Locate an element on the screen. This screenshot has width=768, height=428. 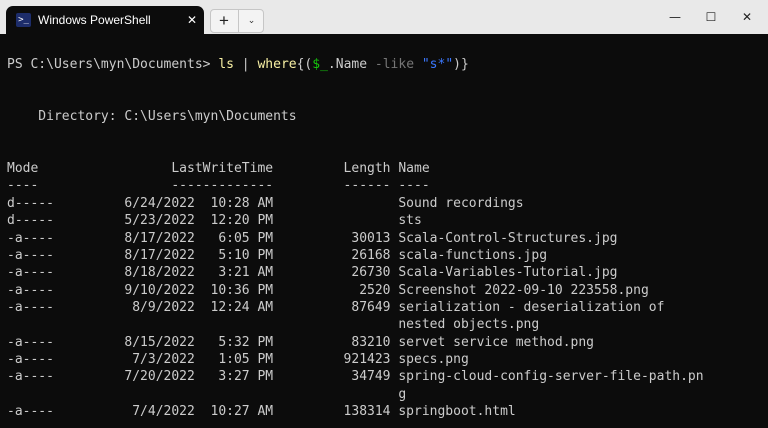
chevron-down-icon: ⌄ is located at coordinates (251, 21).